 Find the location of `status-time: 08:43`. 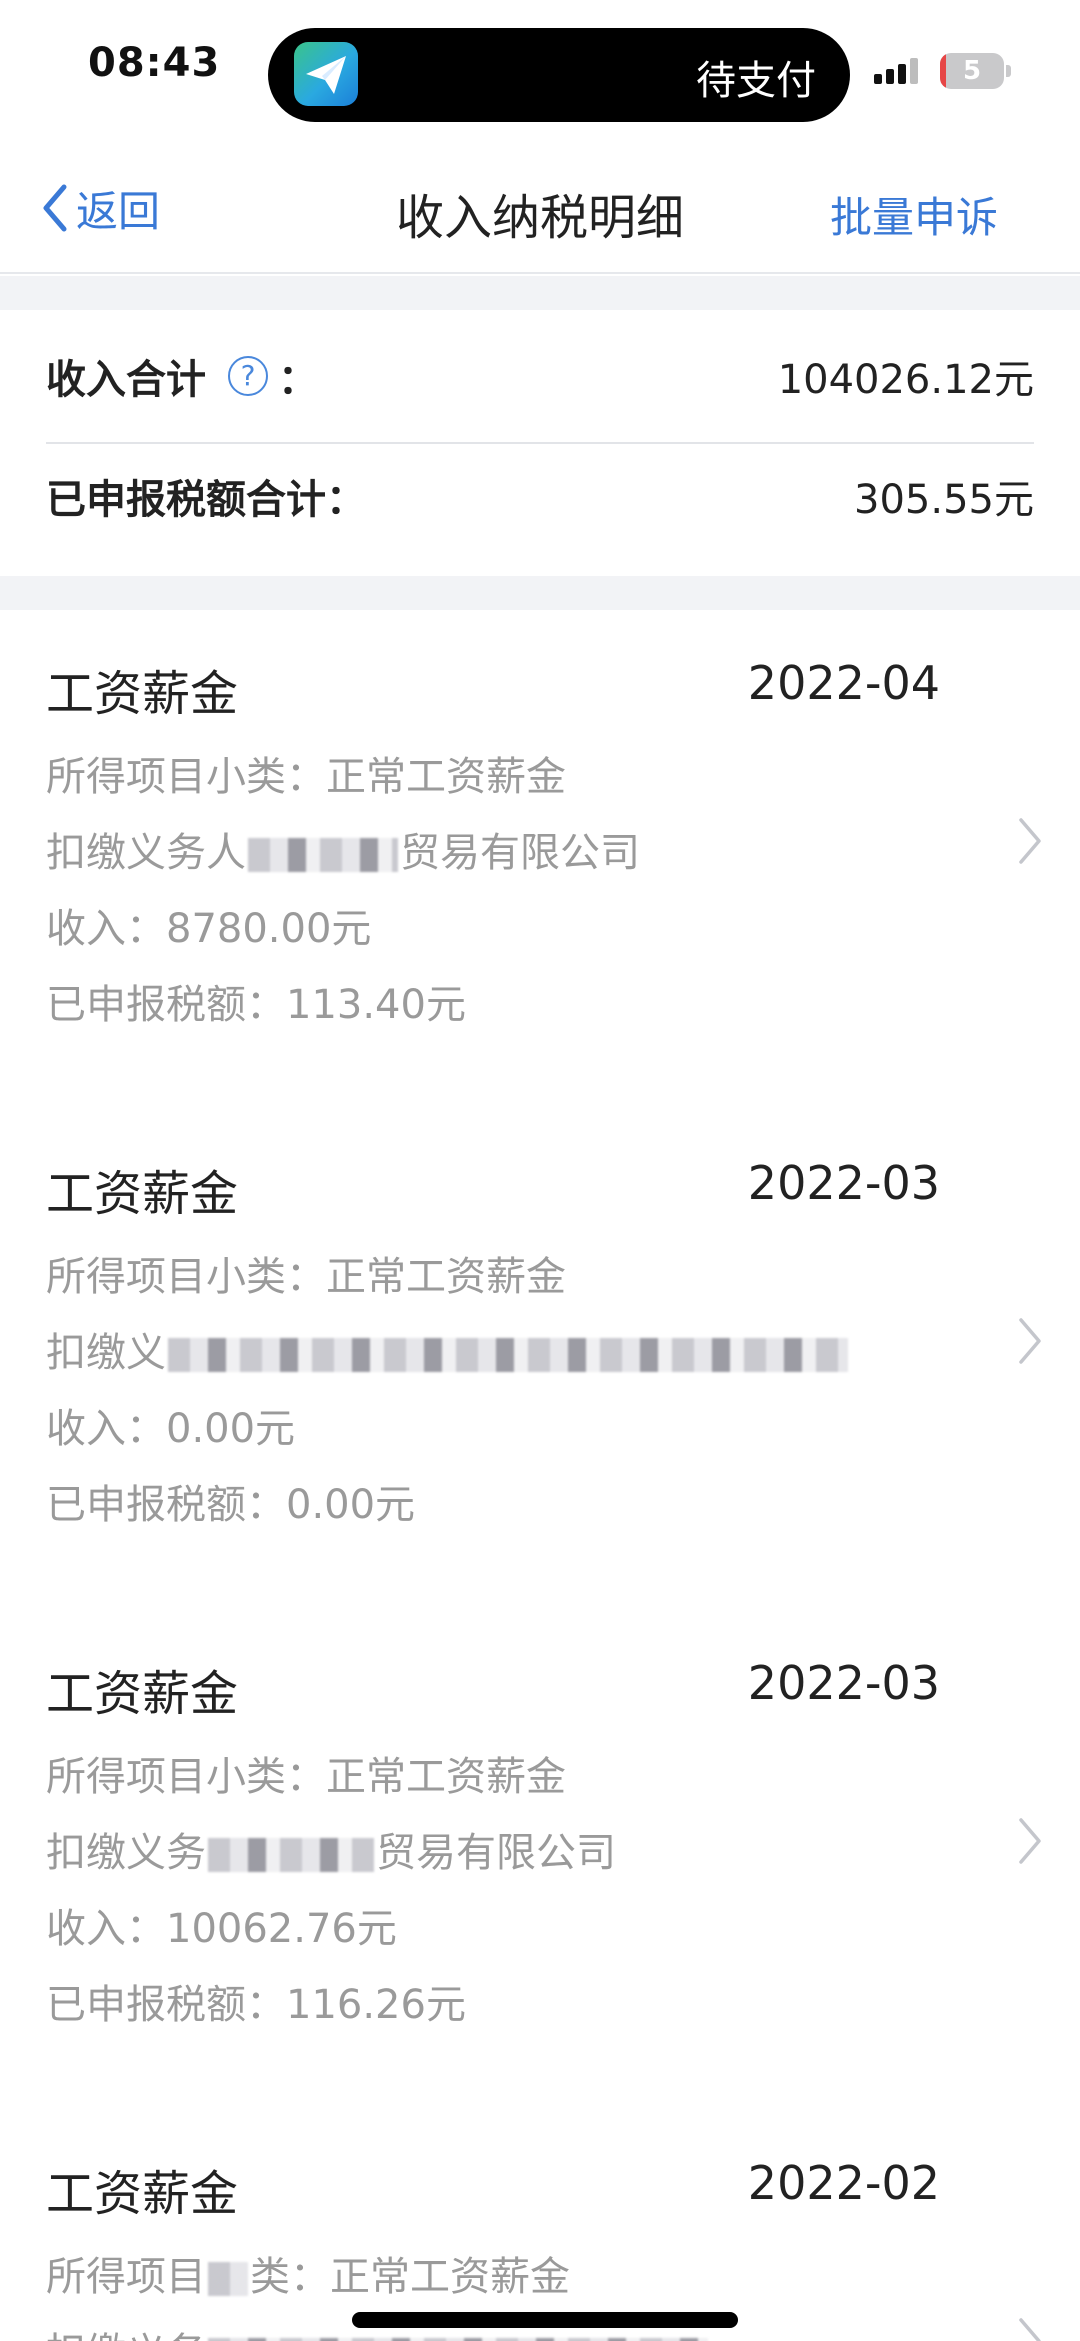

status-time: 08:43 is located at coordinates (154, 63).